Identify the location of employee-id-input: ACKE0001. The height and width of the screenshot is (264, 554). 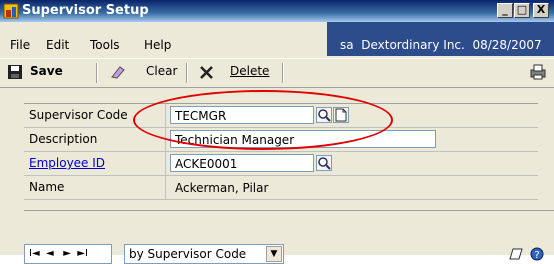
(242, 163).